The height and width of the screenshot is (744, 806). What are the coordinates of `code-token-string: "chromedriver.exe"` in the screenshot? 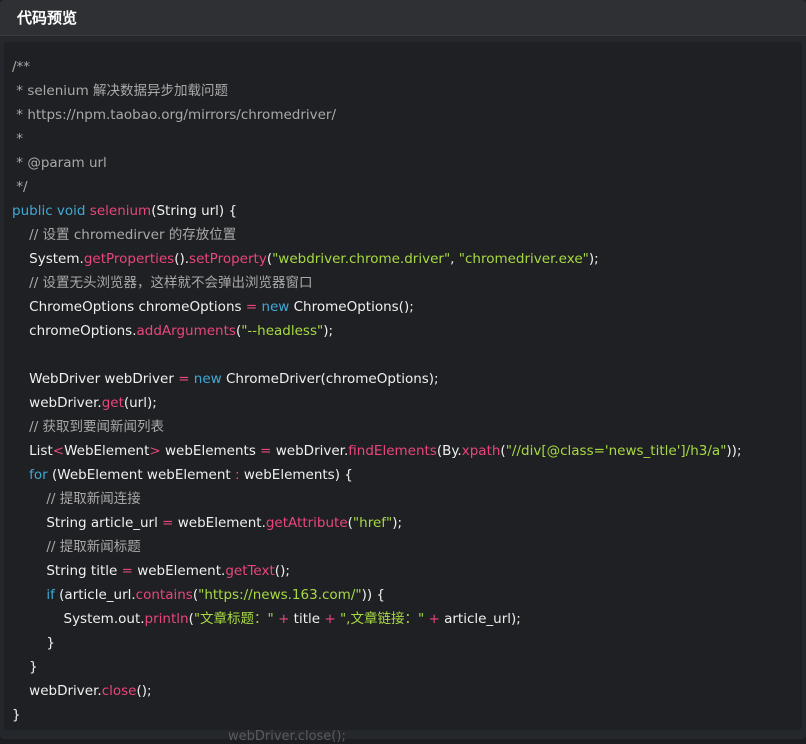 It's located at (523, 259).